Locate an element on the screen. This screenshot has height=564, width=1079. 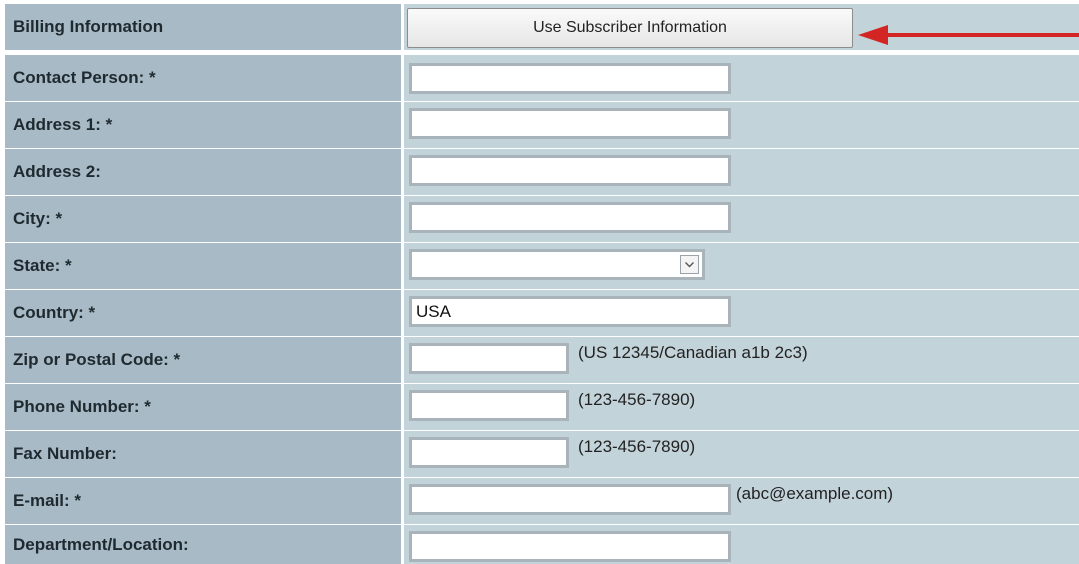
address1-input is located at coordinates (570, 123).